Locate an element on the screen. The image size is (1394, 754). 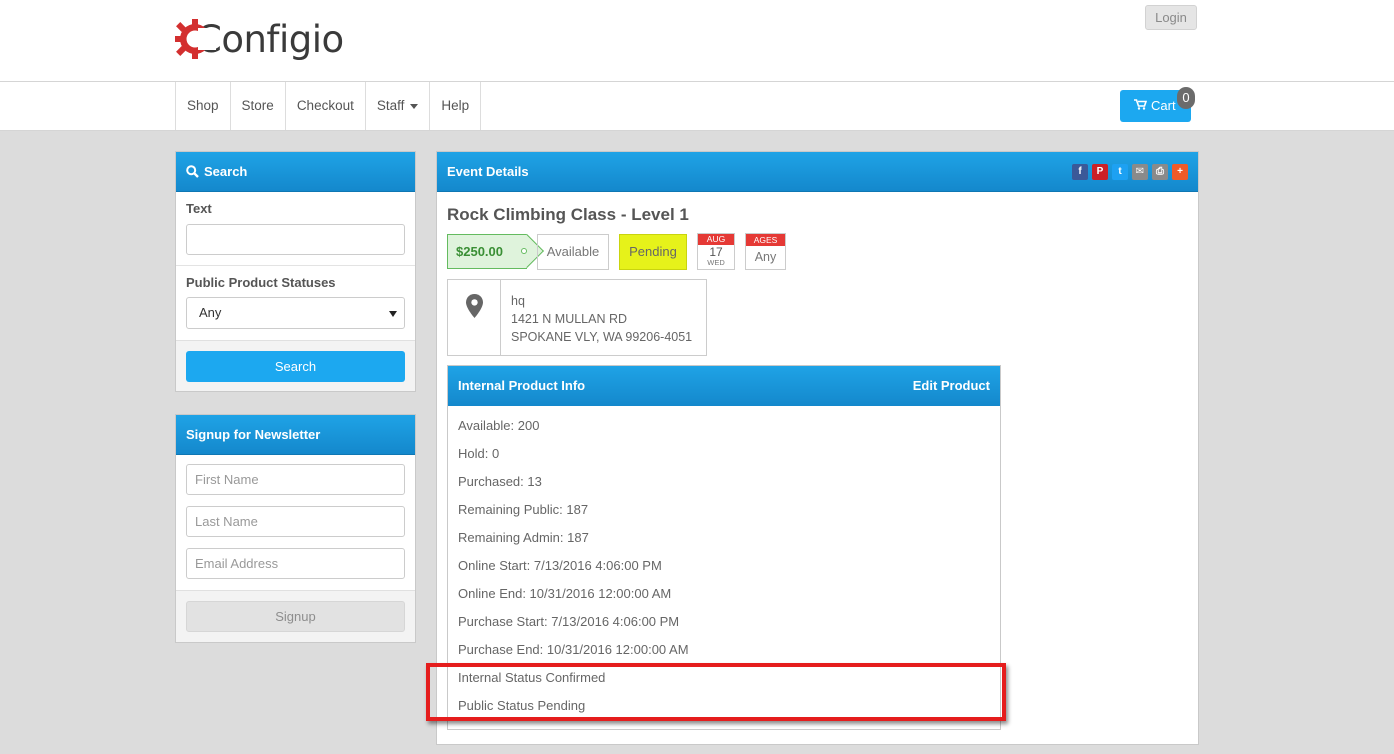
nav-staff: Staff is located at coordinates (398, 106).